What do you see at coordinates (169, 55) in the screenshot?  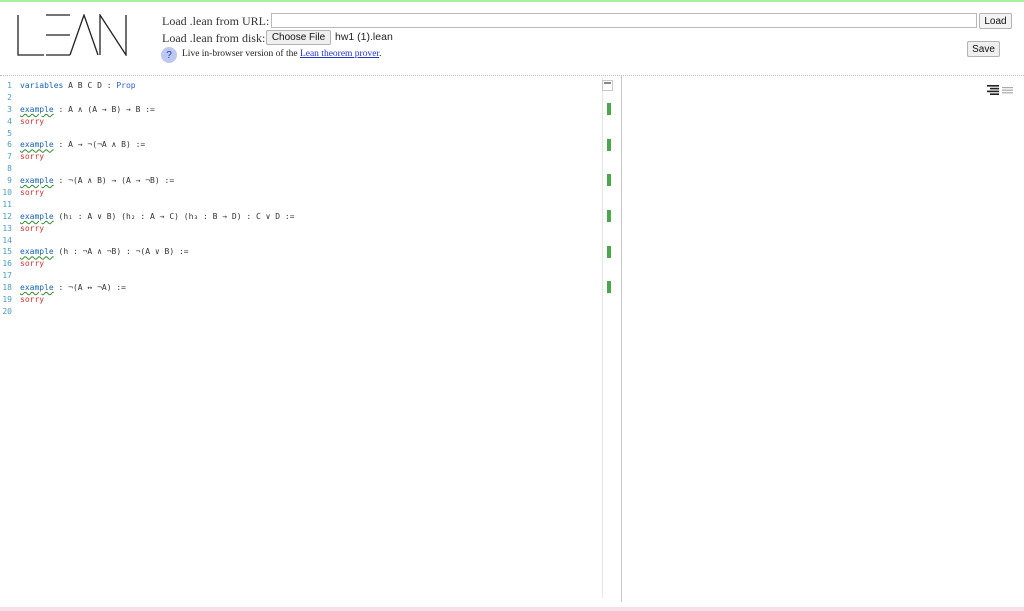 I see `help-icon: ?` at bounding box center [169, 55].